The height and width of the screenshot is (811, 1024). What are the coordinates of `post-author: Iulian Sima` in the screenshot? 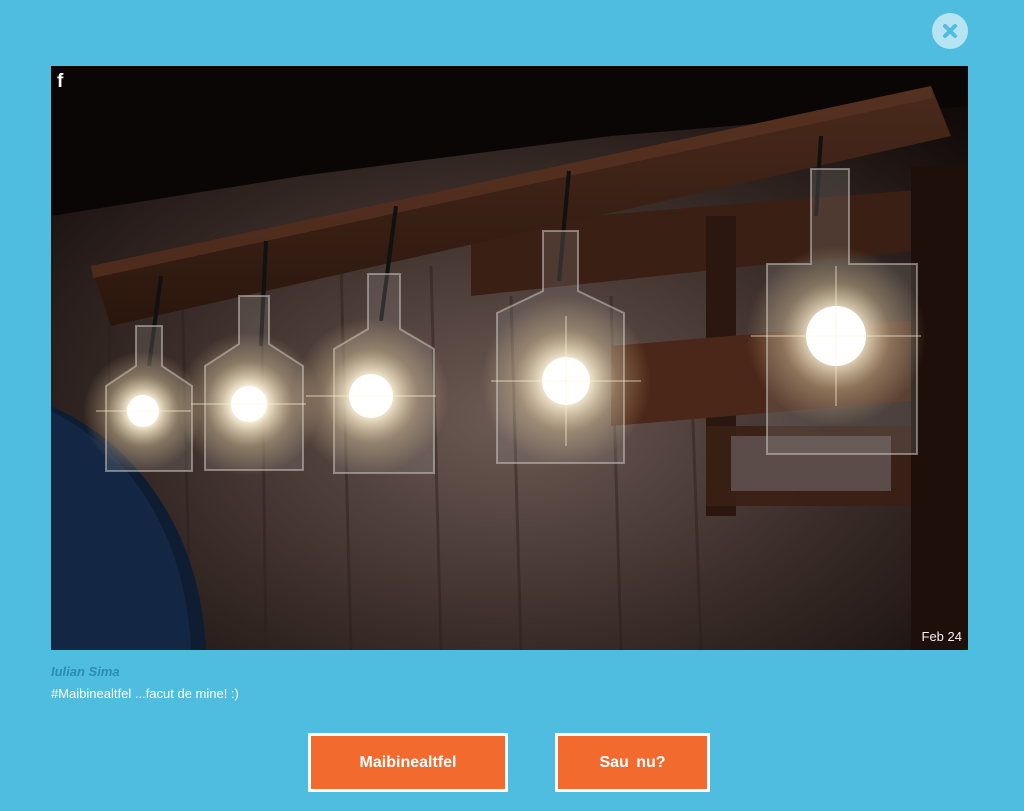 It's located at (85, 671).